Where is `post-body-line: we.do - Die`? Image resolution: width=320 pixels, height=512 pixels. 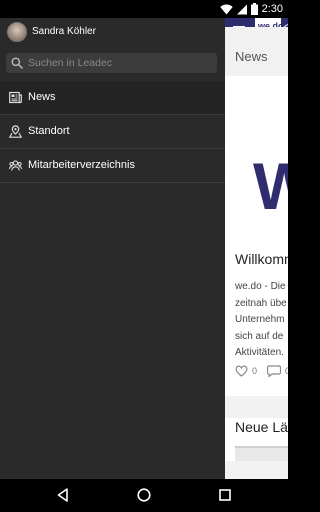 post-body-line: we.do - Die is located at coordinates (260, 286).